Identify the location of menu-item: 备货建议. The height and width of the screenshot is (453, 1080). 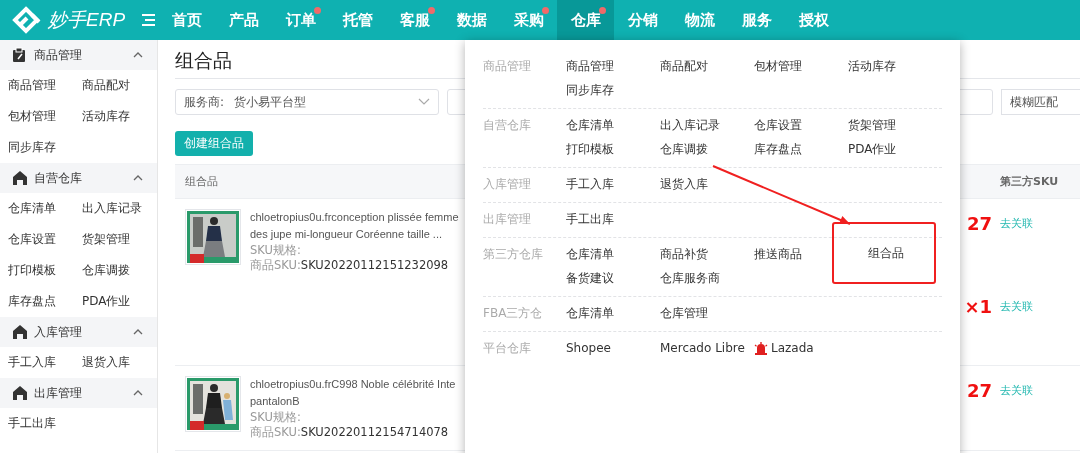
(590, 278).